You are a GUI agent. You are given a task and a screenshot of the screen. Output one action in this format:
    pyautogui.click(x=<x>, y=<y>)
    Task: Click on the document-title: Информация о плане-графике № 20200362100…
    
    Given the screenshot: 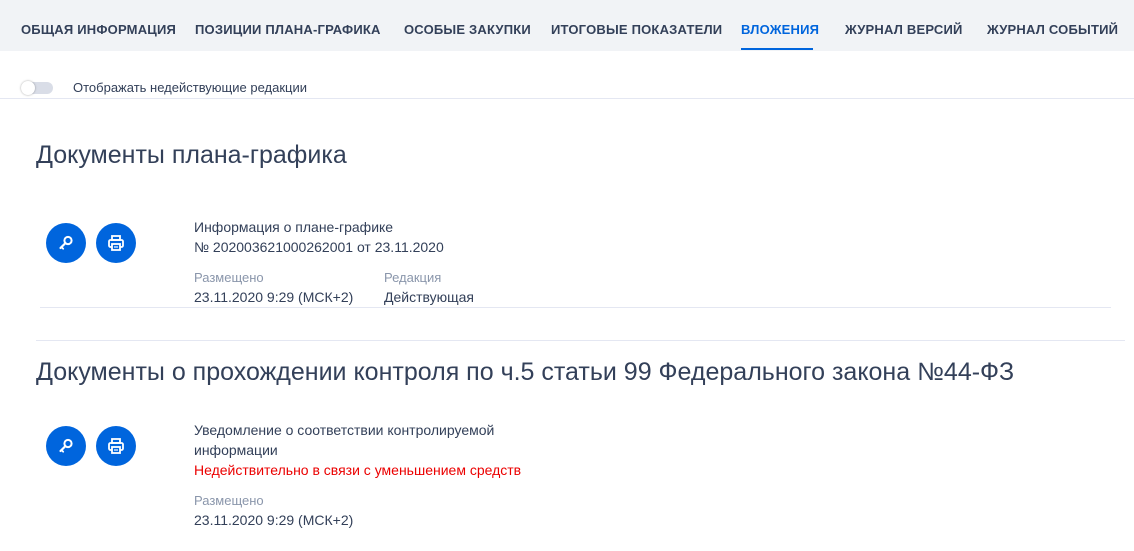 What is the action you would take?
    pyautogui.click(x=319, y=237)
    